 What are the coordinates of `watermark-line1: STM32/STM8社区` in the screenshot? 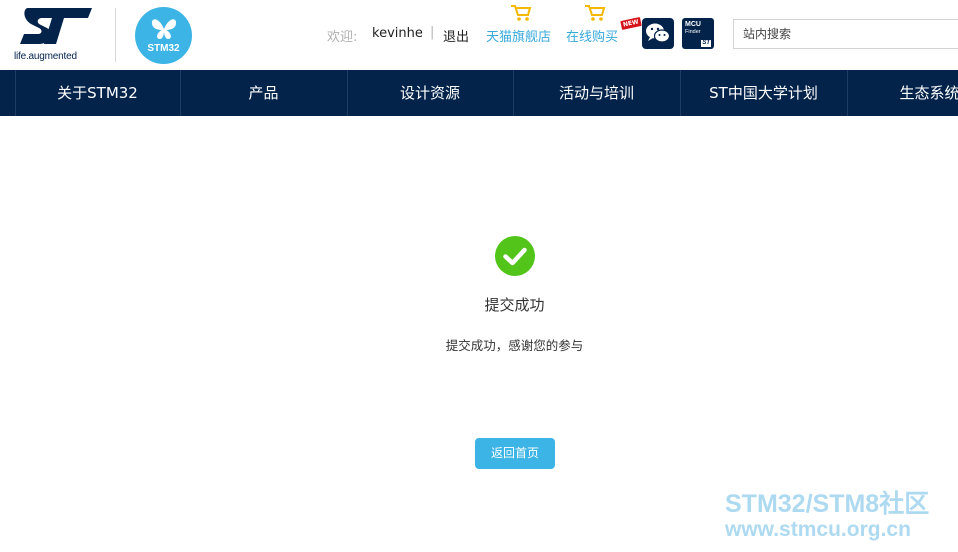 It's located at (827, 504).